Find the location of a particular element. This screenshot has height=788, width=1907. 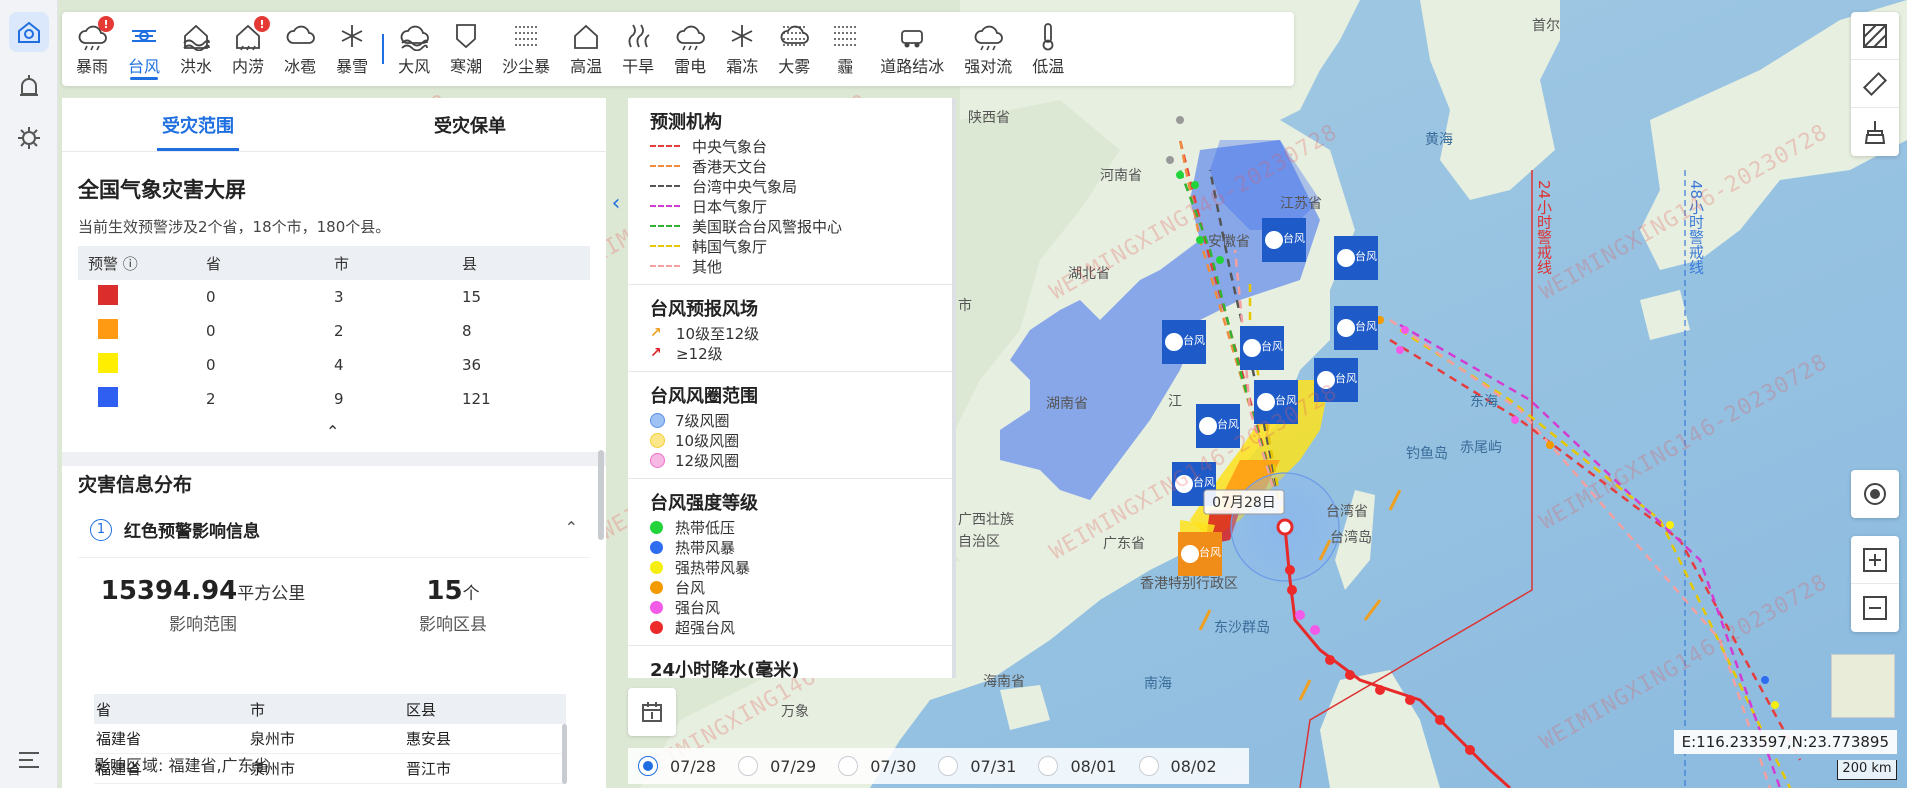

svg-text: 东海 is located at coordinates (1484, 402).